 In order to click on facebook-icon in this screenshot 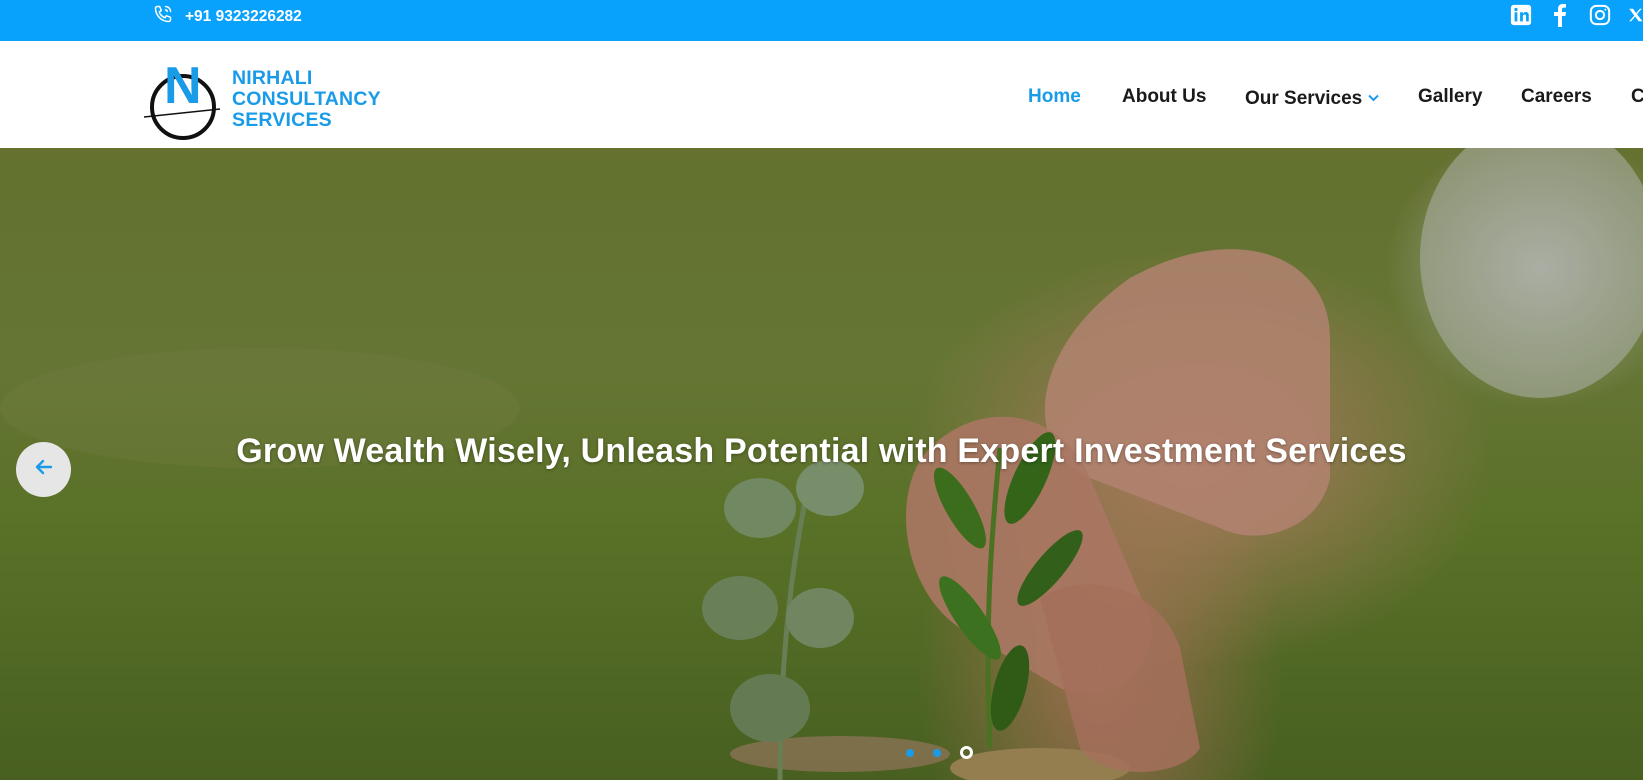, I will do `click(1560, 15)`.